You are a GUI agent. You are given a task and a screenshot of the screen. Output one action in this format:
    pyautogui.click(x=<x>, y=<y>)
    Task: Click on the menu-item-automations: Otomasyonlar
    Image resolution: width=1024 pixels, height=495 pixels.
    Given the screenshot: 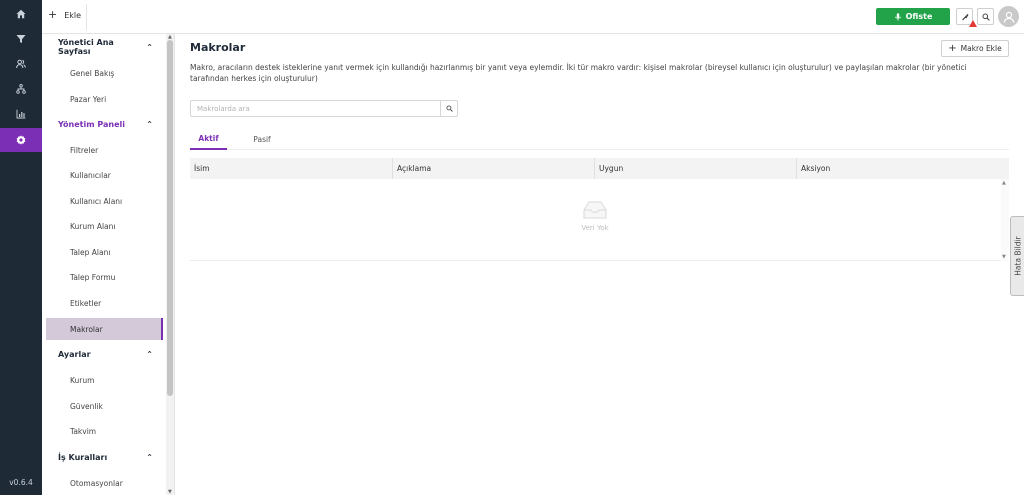 What is the action you would take?
    pyautogui.click(x=104, y=482)
    